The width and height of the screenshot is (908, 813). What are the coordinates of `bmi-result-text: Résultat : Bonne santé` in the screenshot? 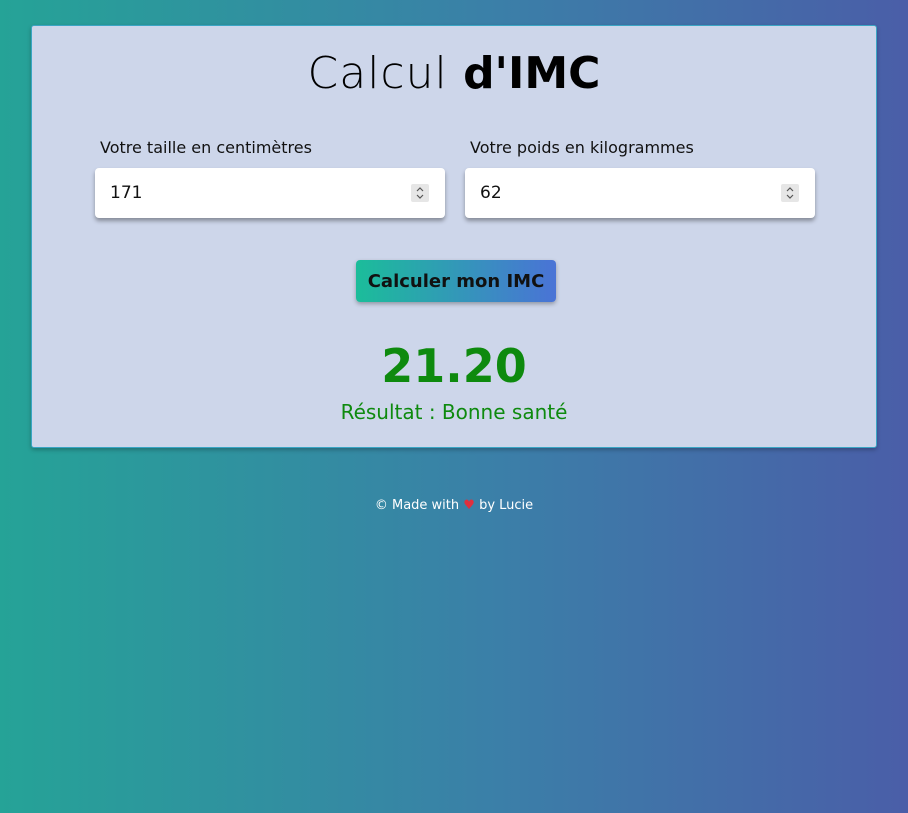 It's located at (454, 412).